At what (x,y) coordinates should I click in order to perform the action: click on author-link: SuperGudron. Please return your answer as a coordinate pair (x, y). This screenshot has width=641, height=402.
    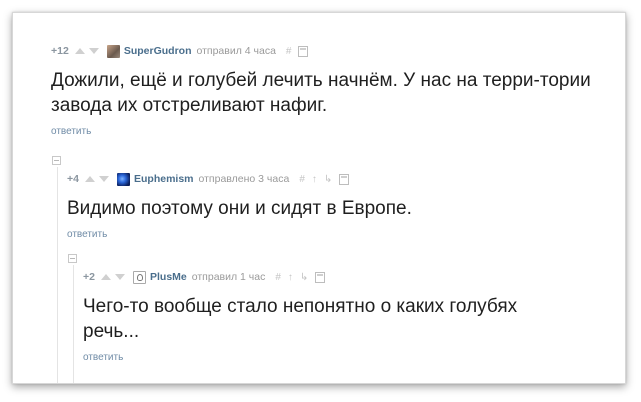
    Looking at the image, I should click on (158, 51).